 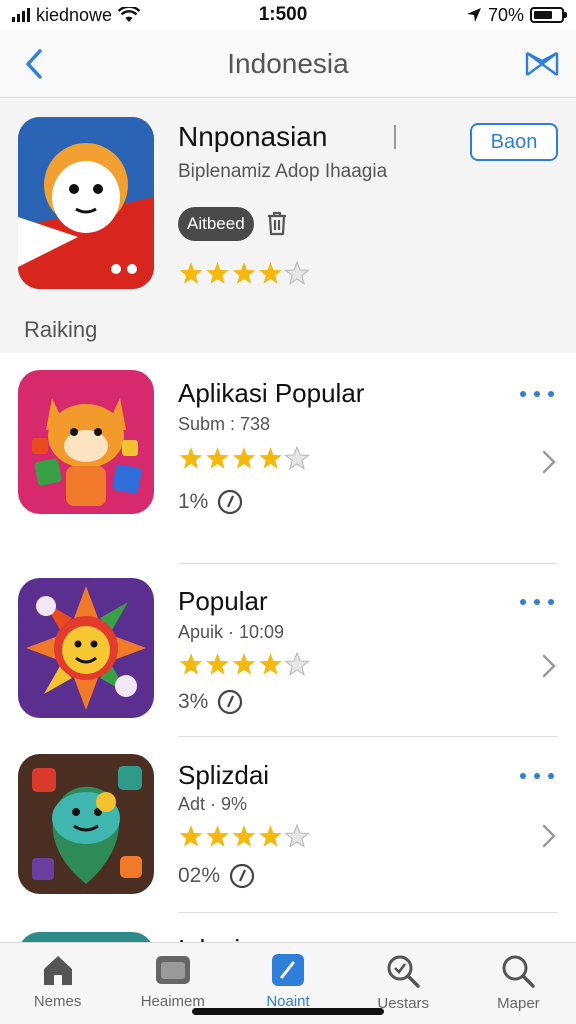 I want to click on tab-label: Uestars, so click(x=403, y=1003).